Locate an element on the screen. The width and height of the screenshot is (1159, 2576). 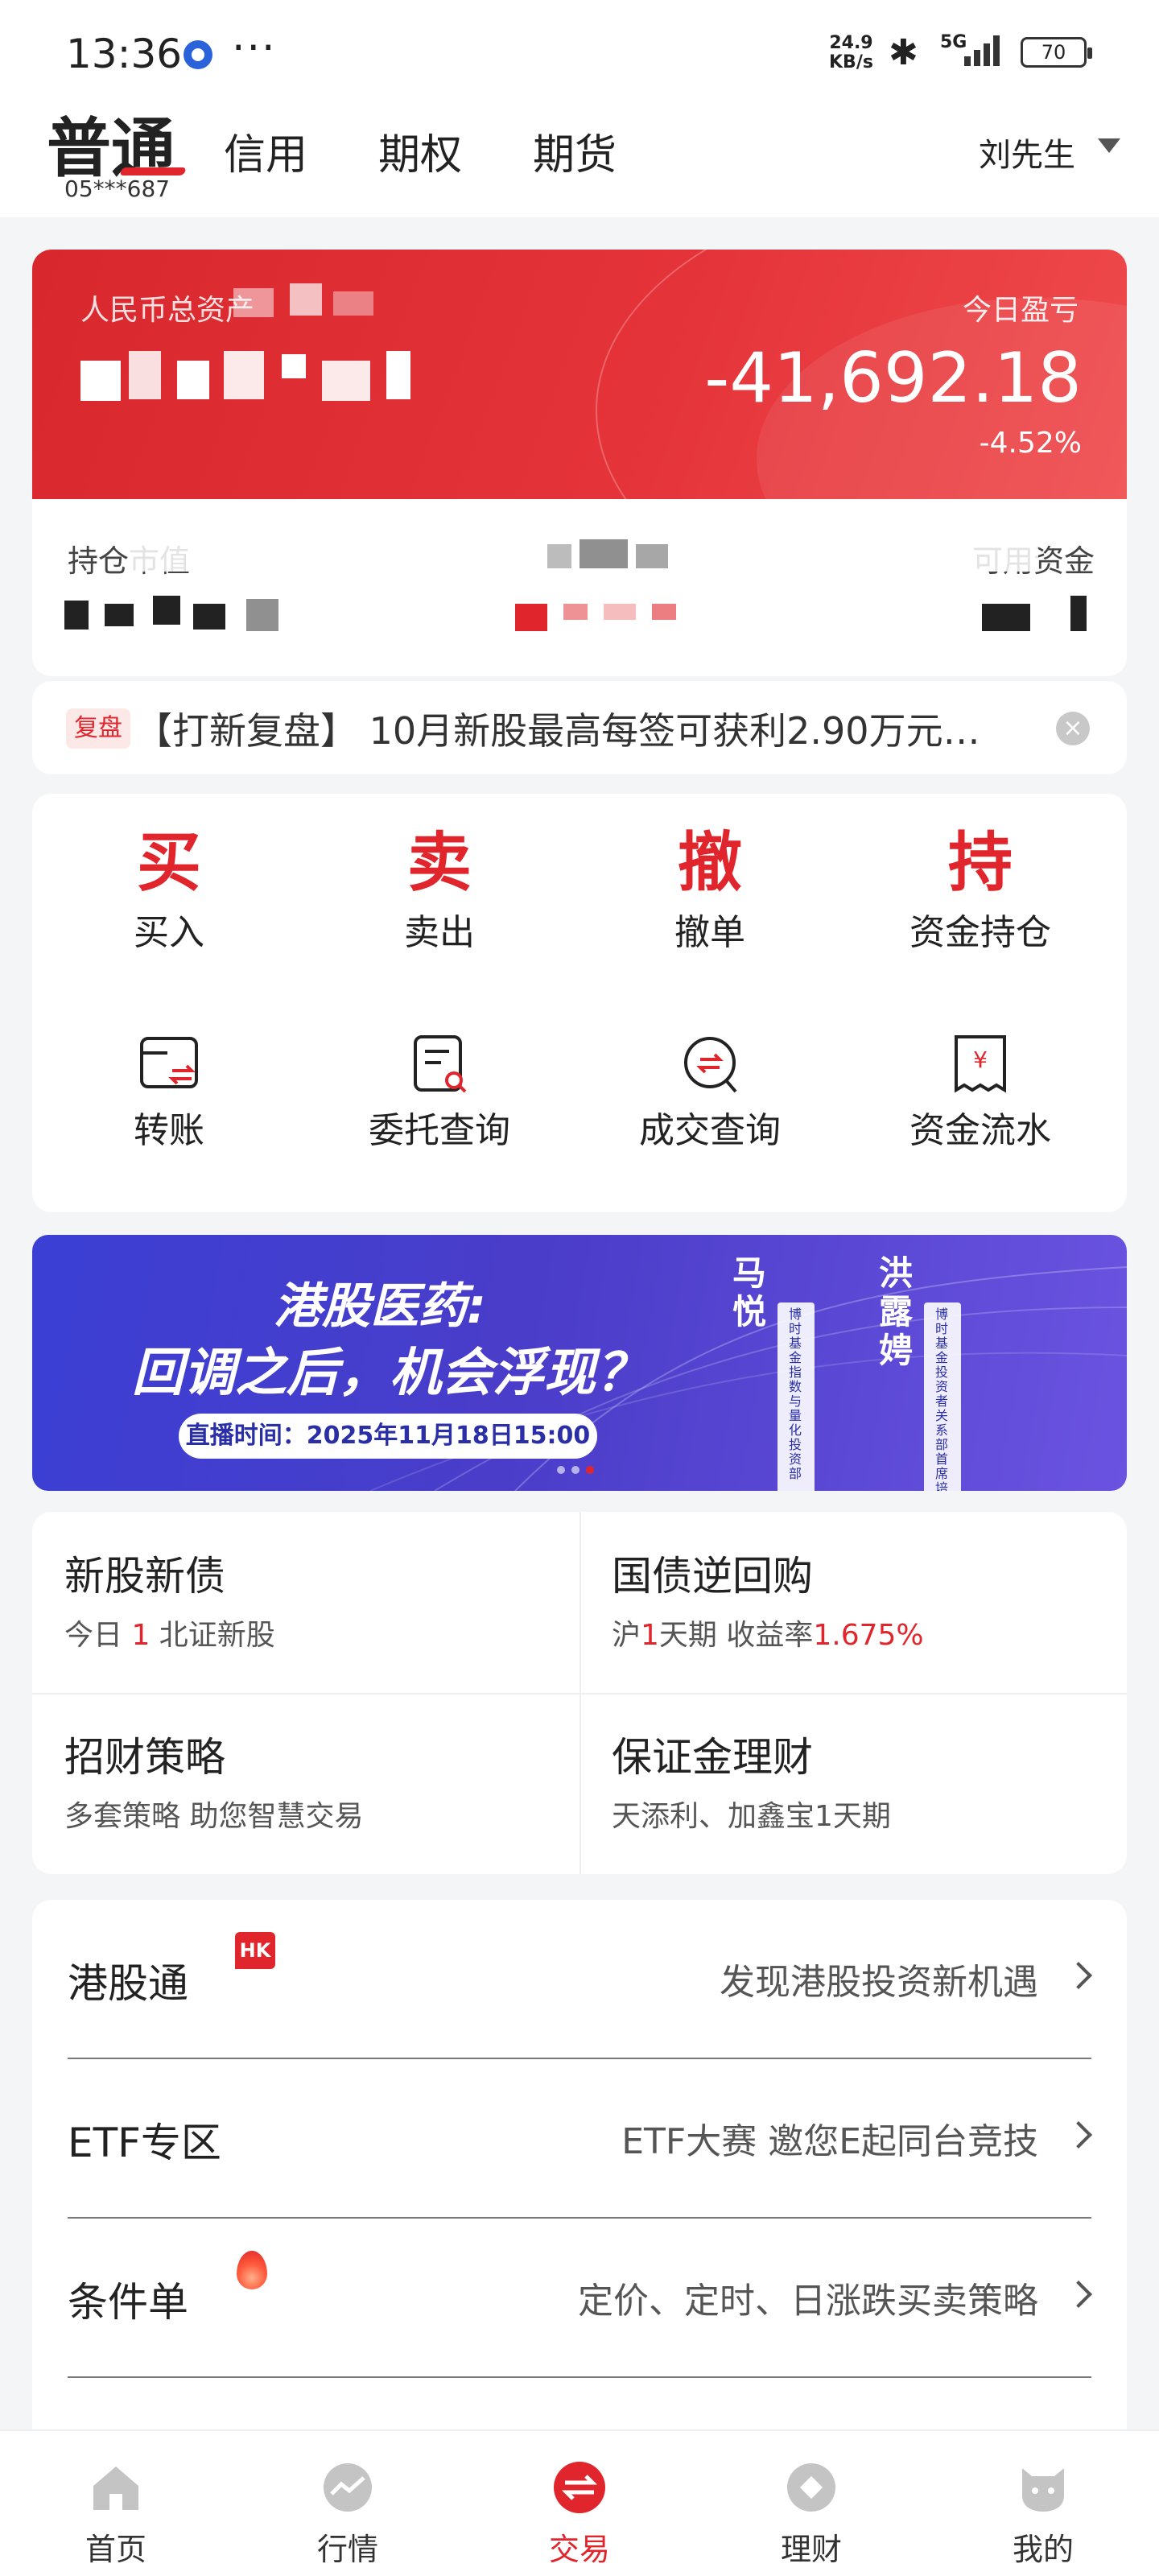
nav-market-label: 行情 is located at coordinates (347, 2549).